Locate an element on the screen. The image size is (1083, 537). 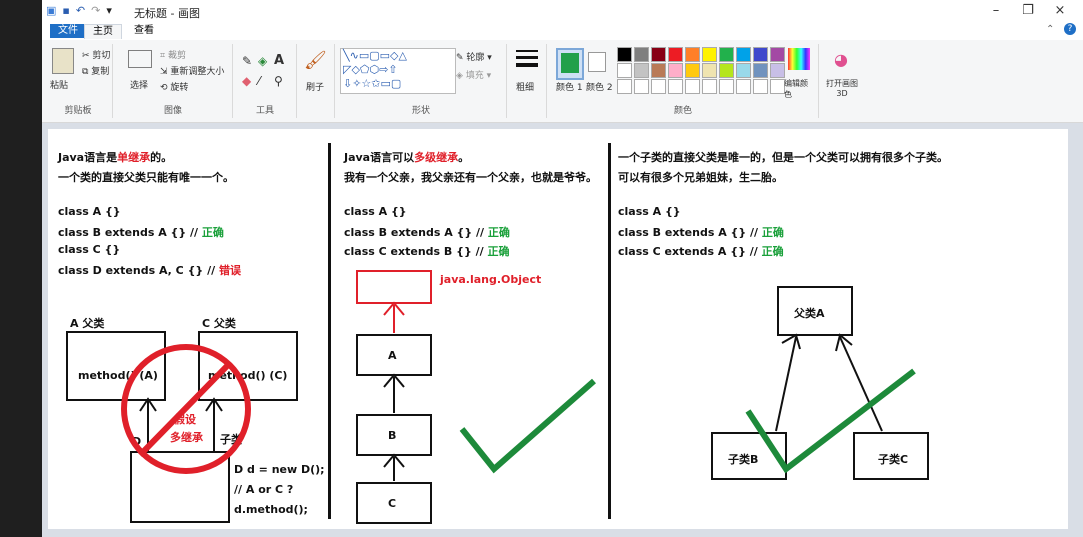
color1-selector is located at coordinates (570, 64).